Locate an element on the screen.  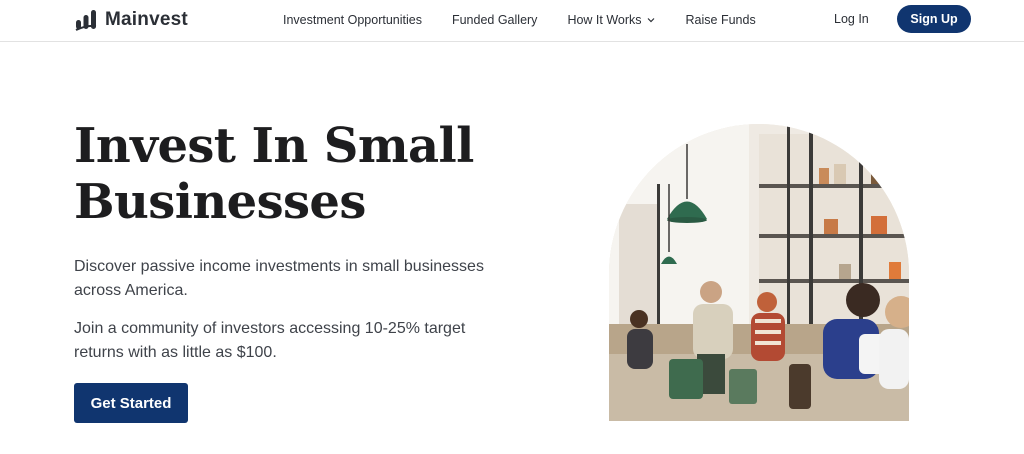
get-started-button: Get Started is located at coordinates (131, 403).